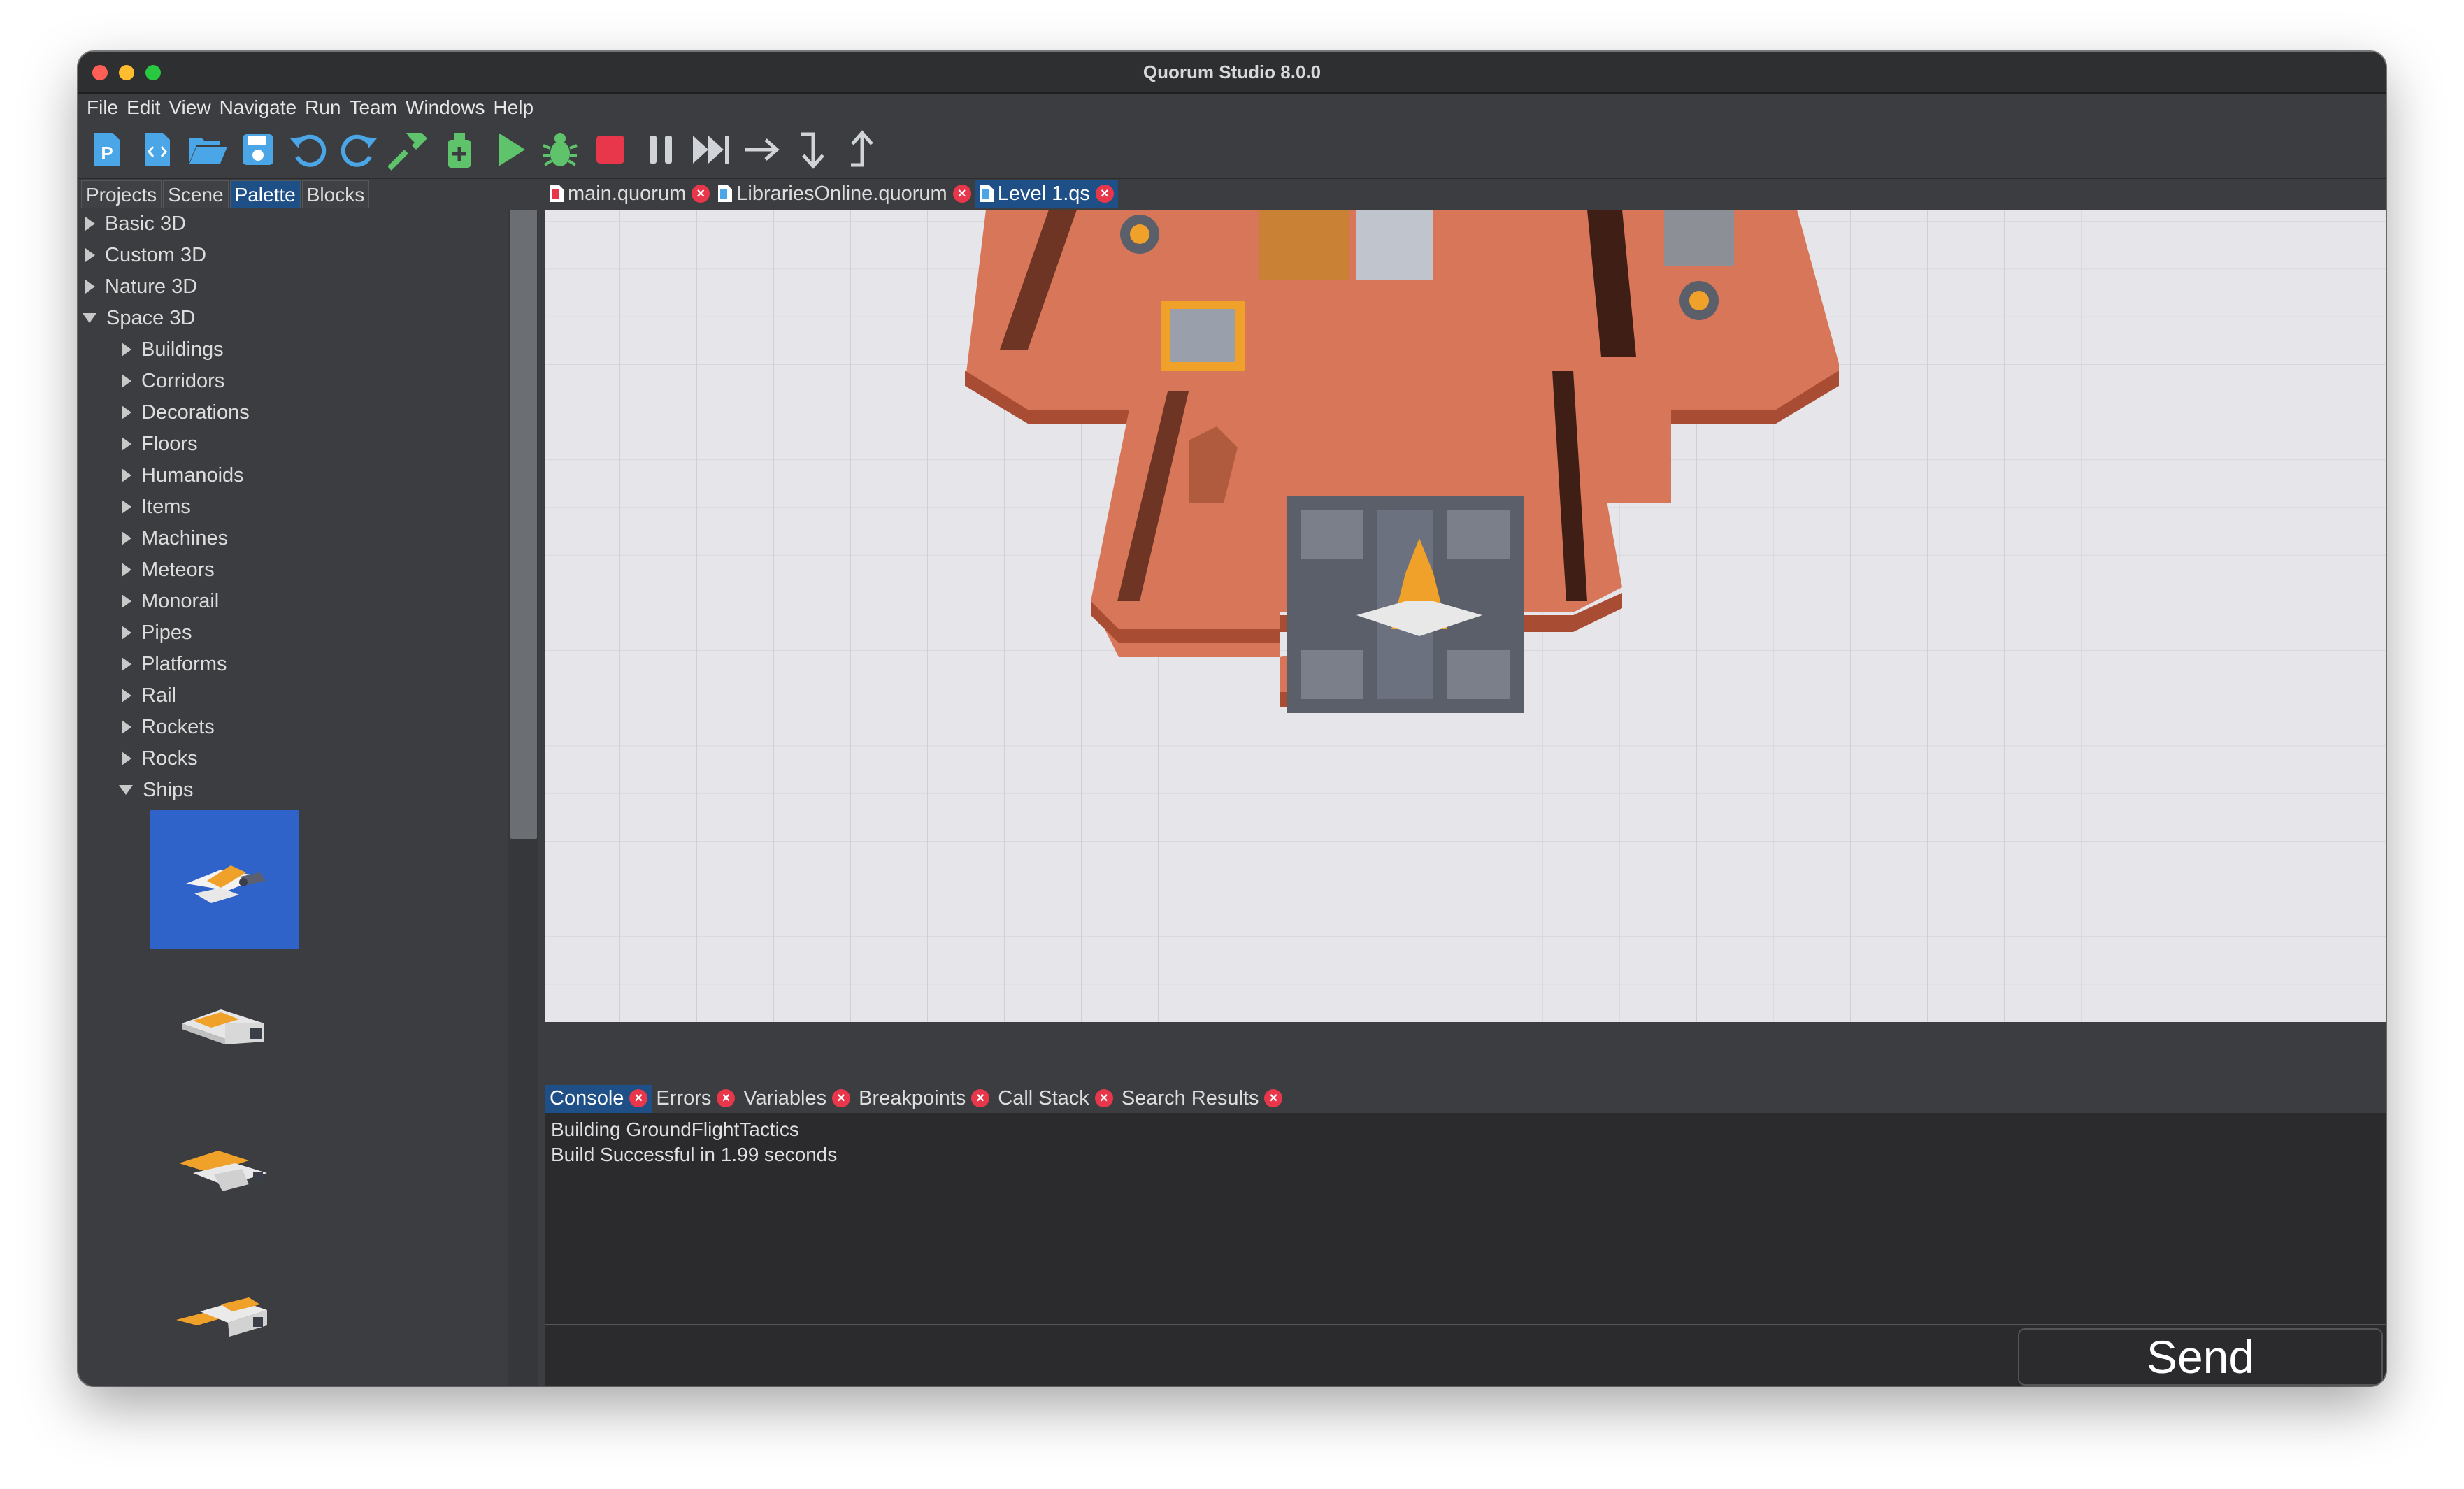 This screenshot has height=1489, width=2464. Describe the element at coordinates (168, 570) in the screenshot. I see `tree-item-meteors: Meteors` at that location.